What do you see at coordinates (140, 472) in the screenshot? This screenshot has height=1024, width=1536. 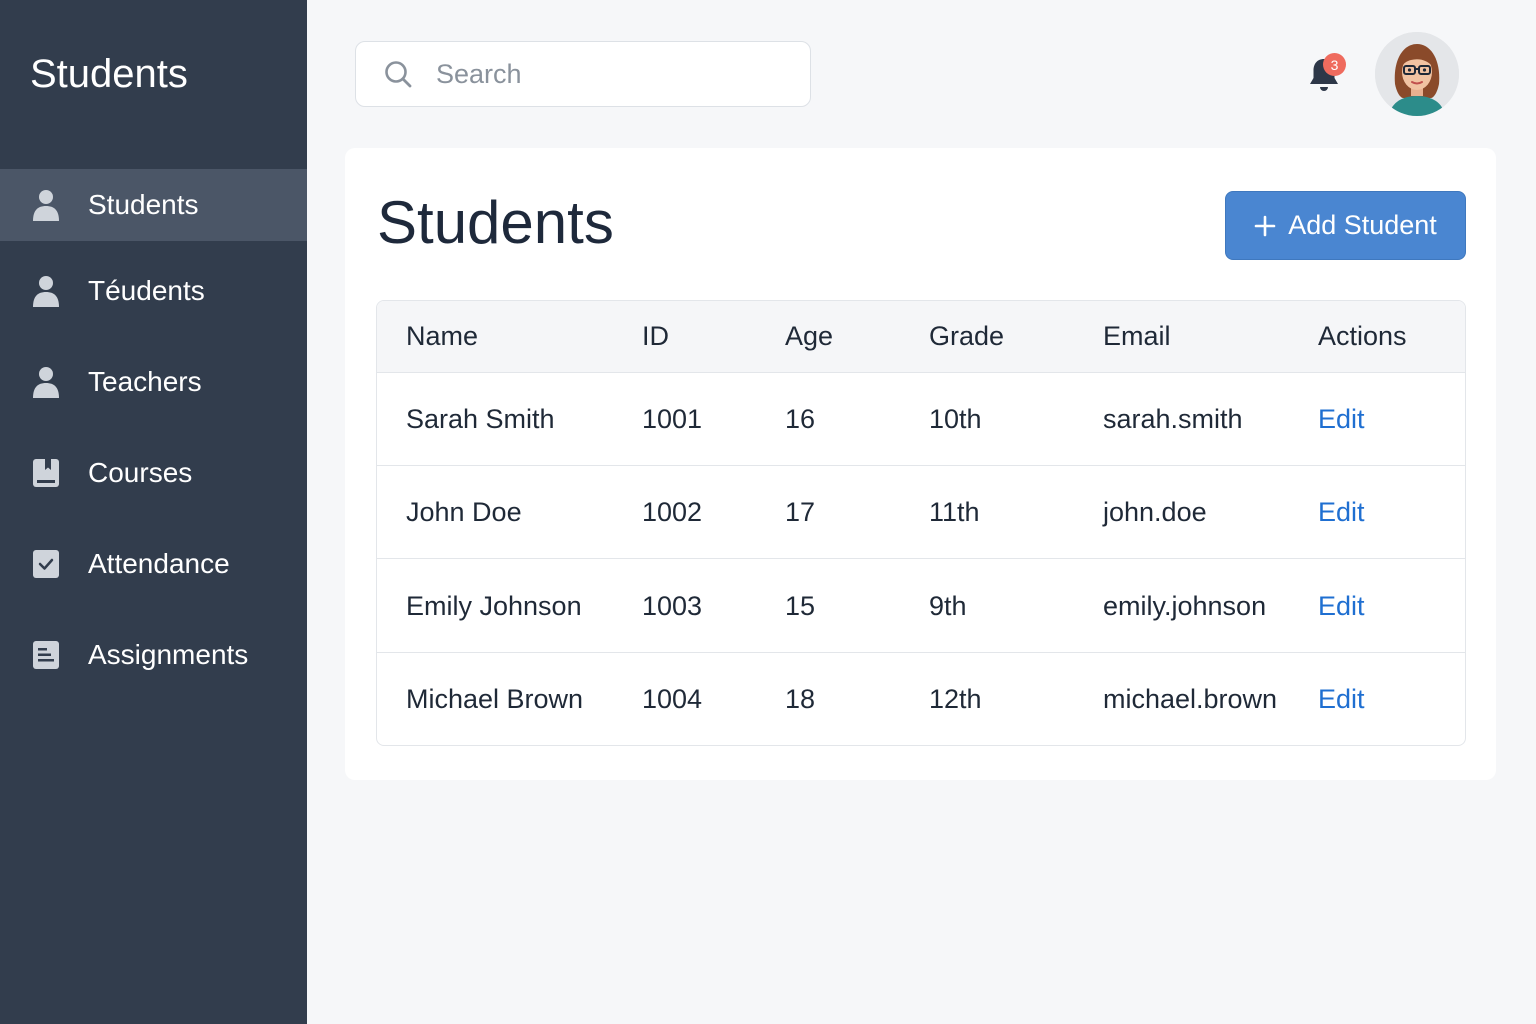 I see `sidebar-item-label: Courses` at bounding box center [140, 472].